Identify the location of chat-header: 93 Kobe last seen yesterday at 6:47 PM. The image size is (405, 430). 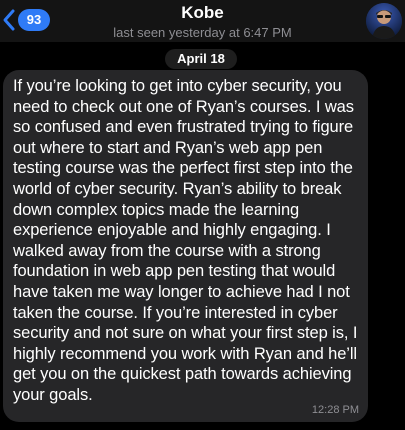
(202, 21).